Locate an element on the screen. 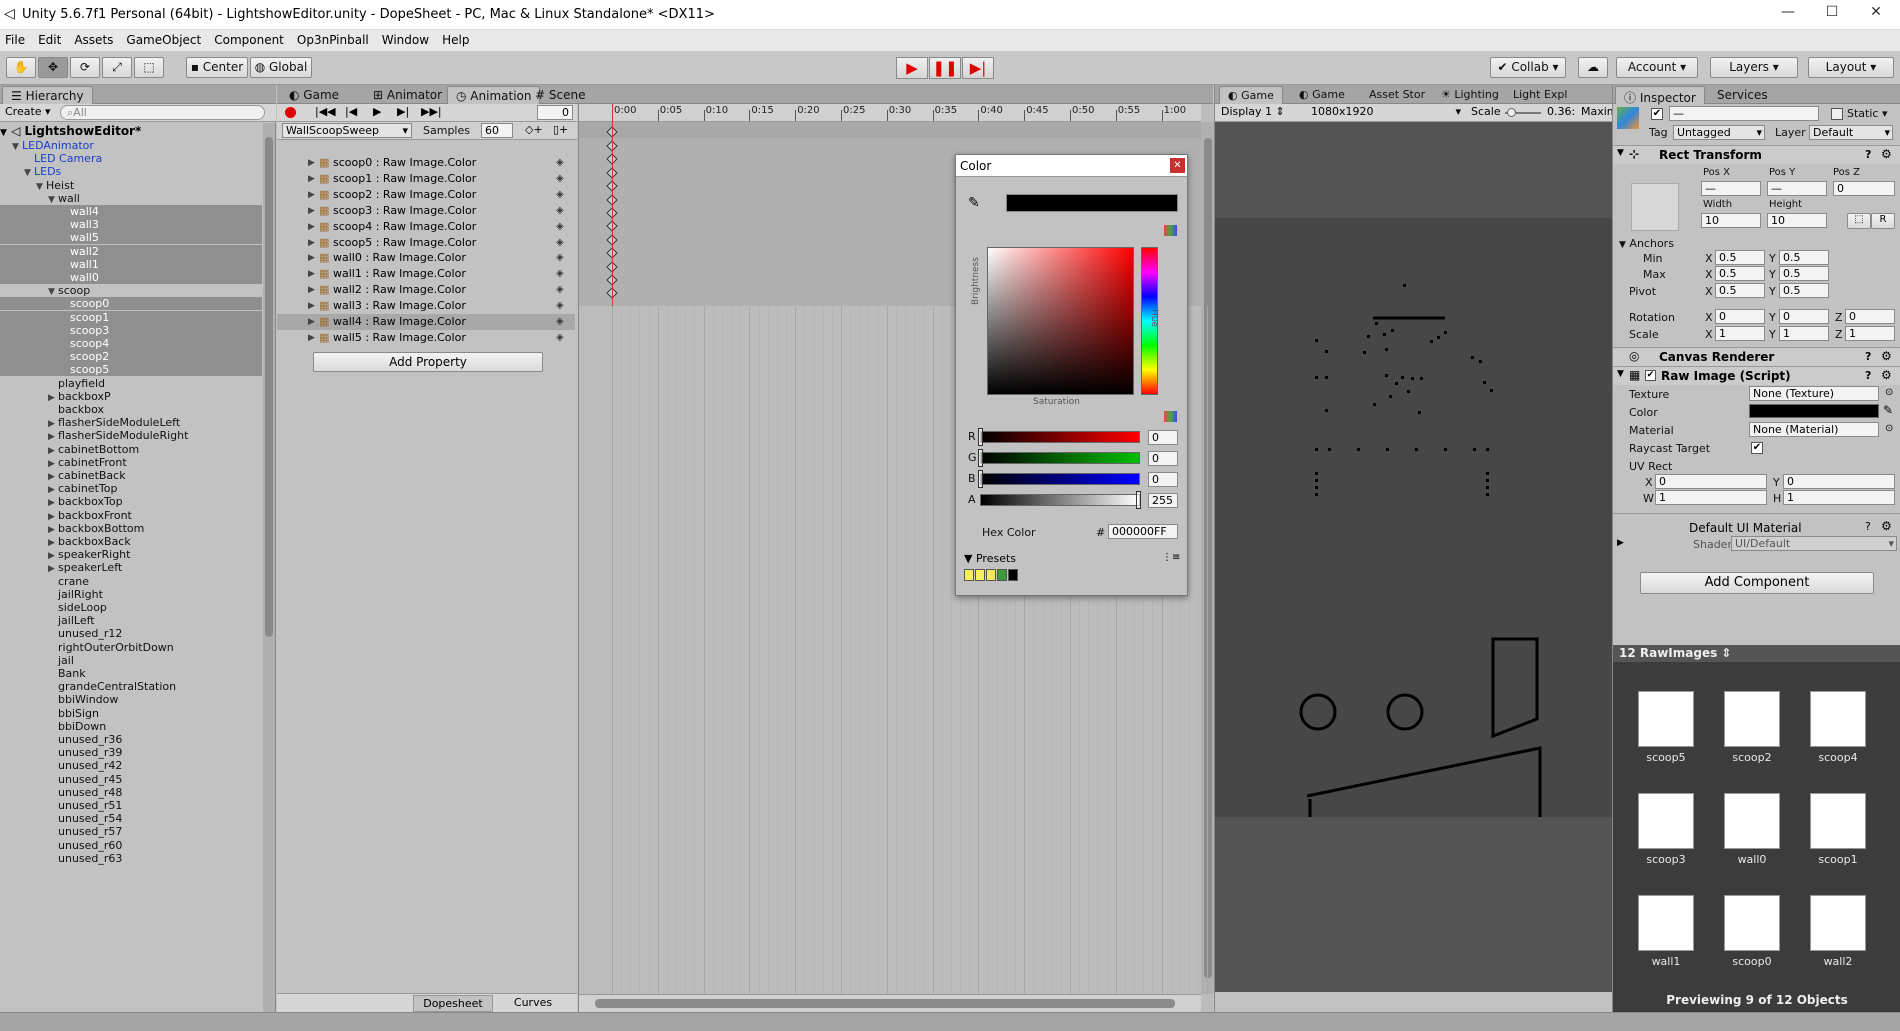 Image resolution: width=1900 pixels, height=1031 pixels. scale-z-field: 1 is located at coordinates (1870, 333).